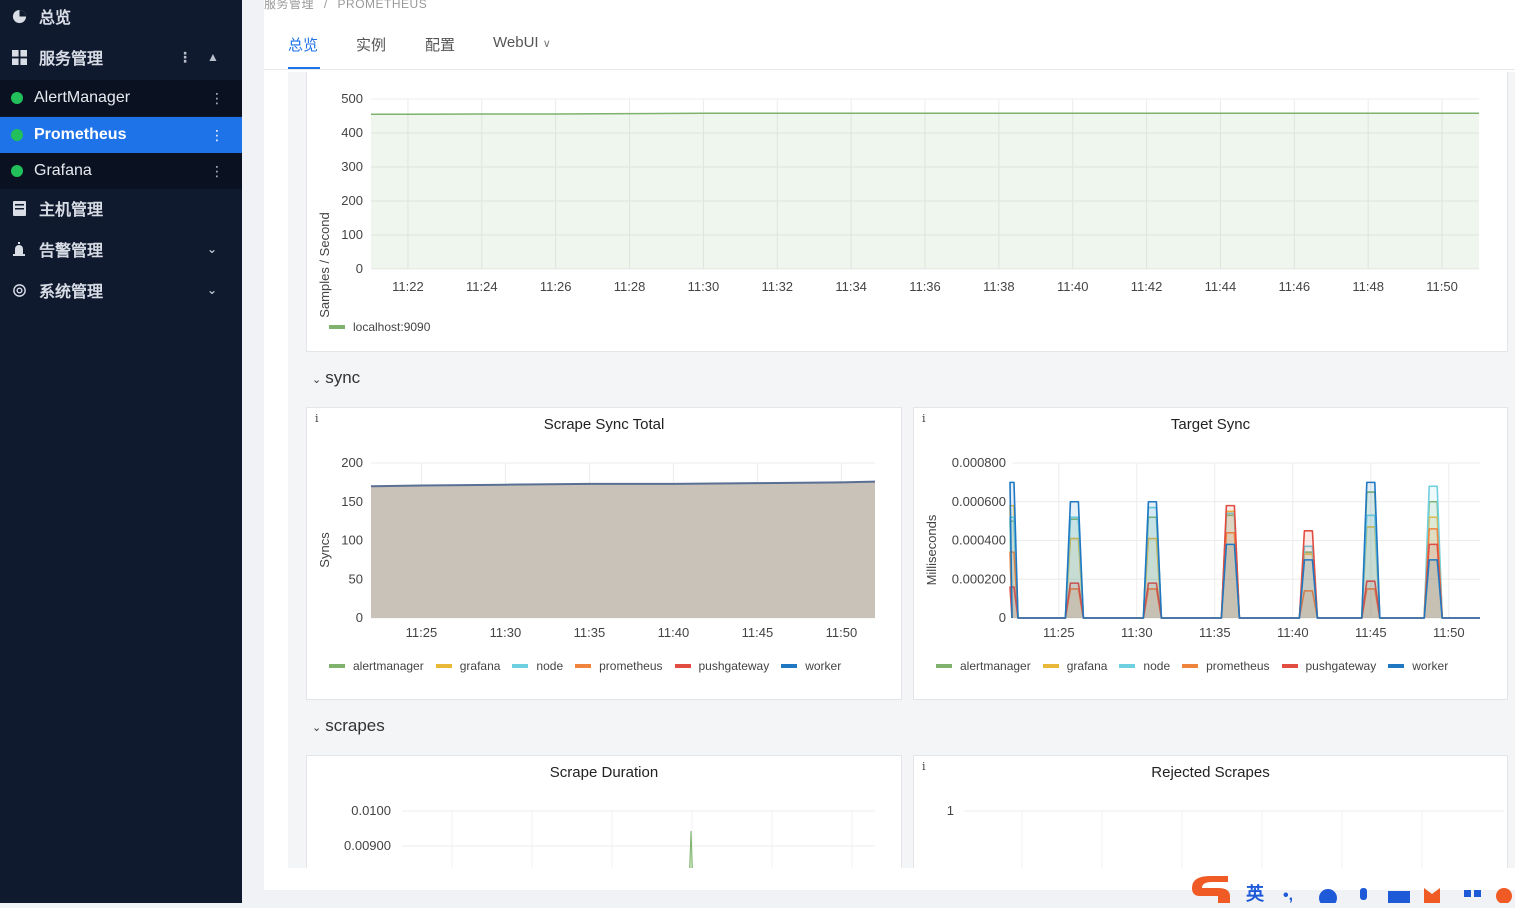 The height and width of the screenshot is (908, 1515). I want to click on keyboard-icon, so click(1399, 897).